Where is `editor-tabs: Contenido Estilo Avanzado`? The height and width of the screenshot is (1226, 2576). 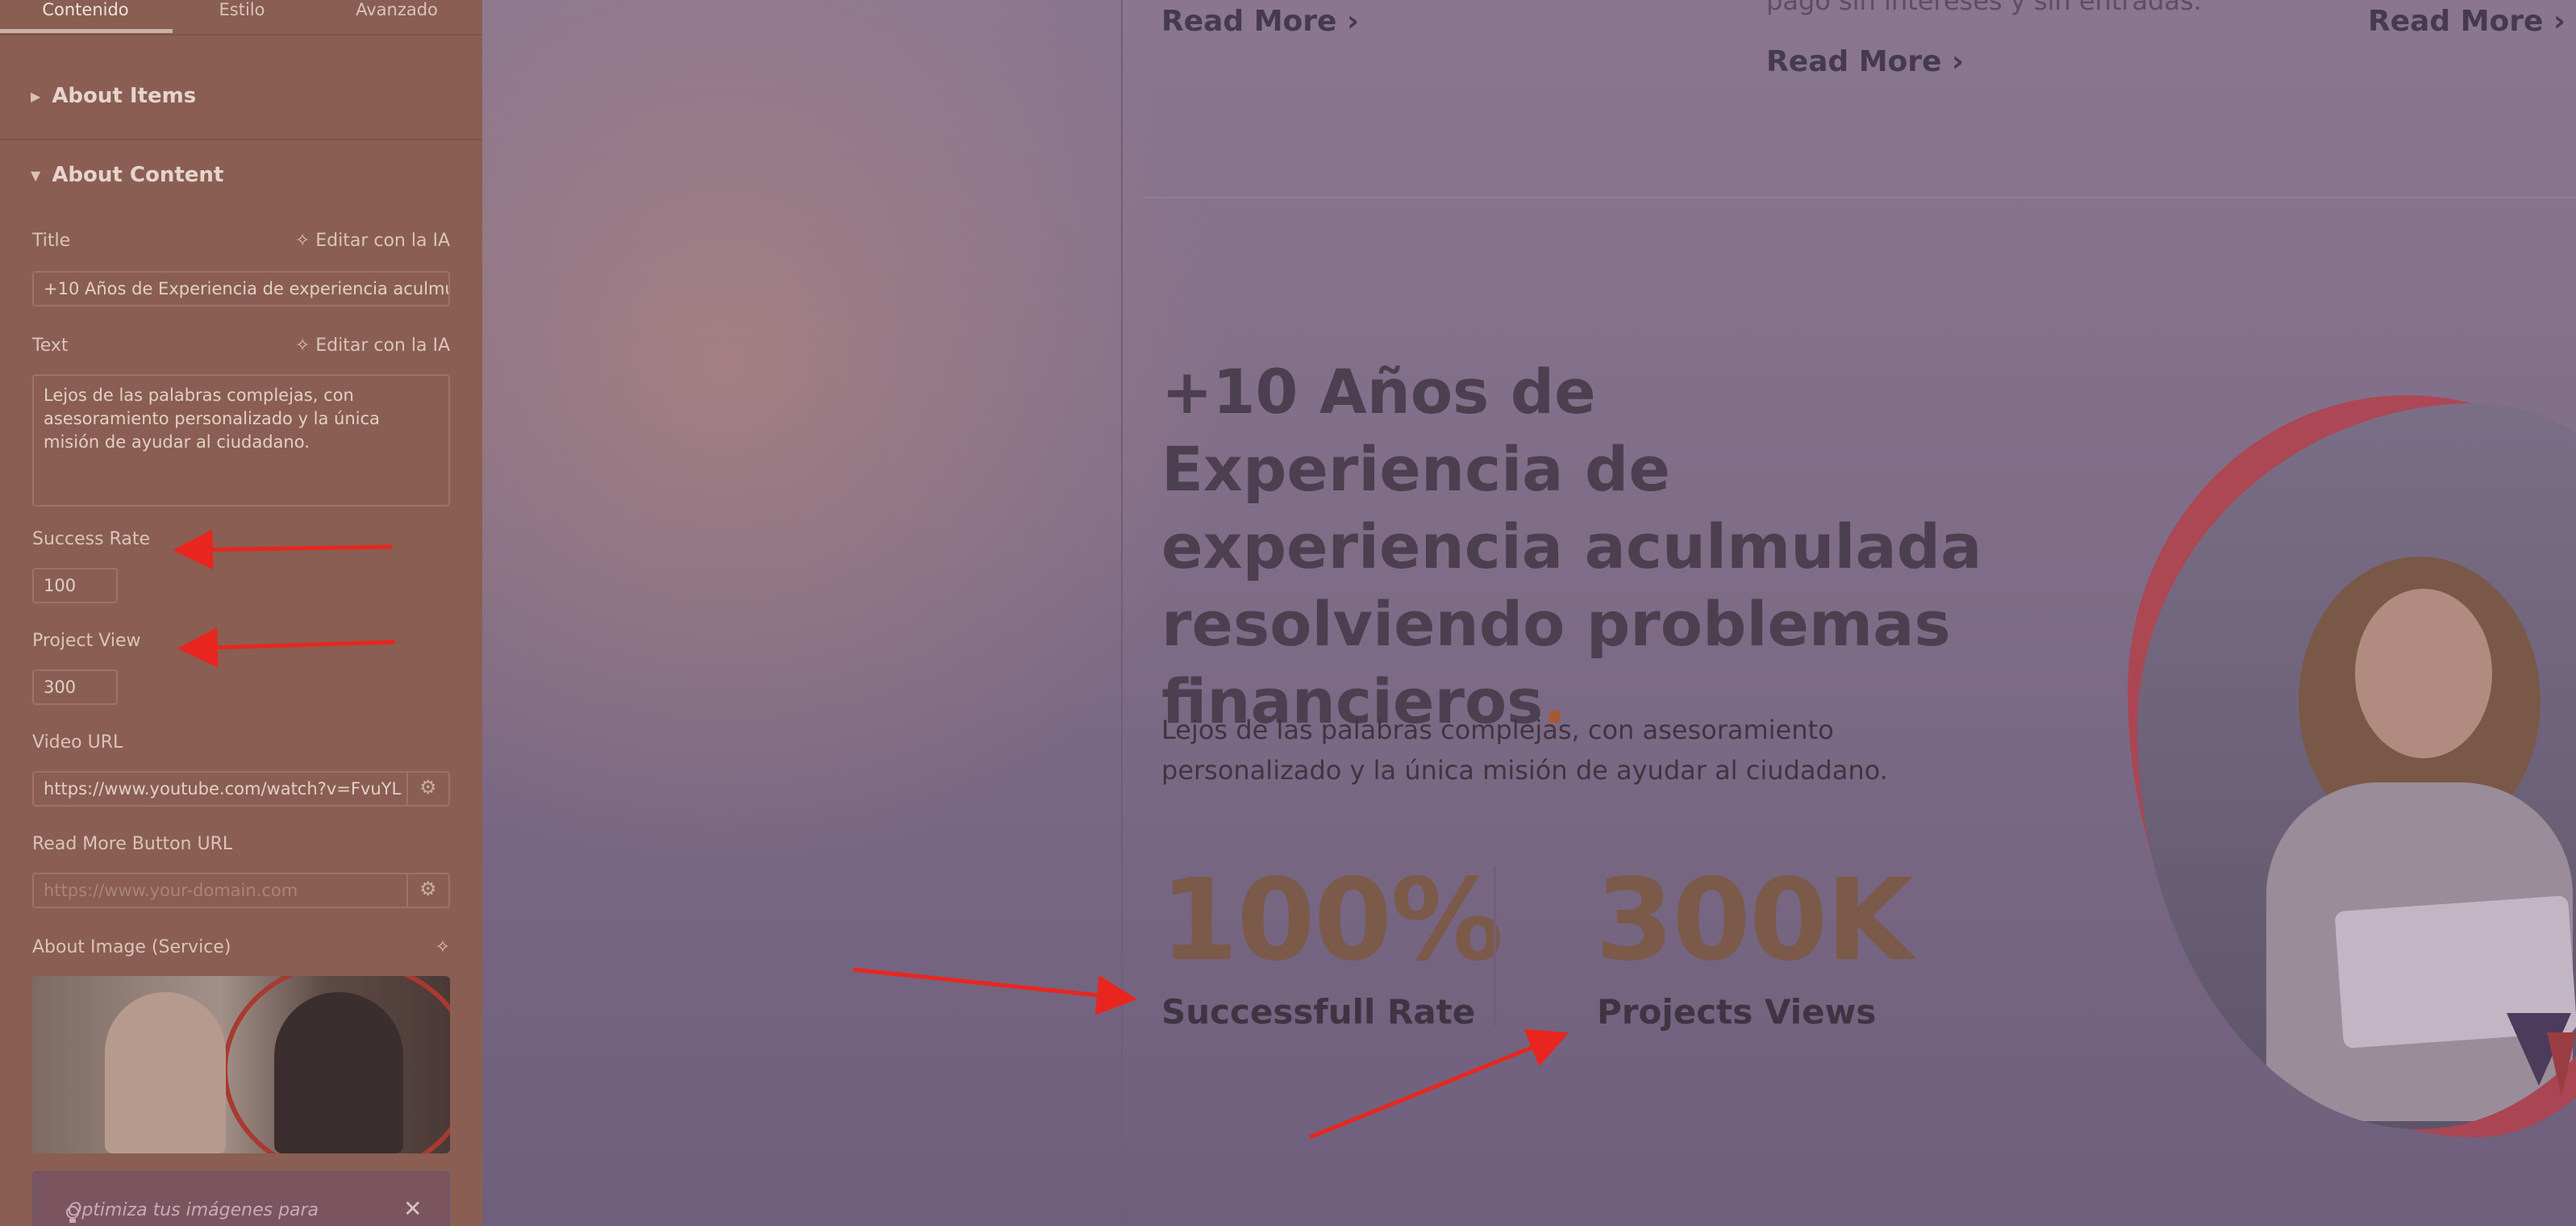
editor-tabs: Contenido Estilo Avanzado is located at coordinates (241, 17).